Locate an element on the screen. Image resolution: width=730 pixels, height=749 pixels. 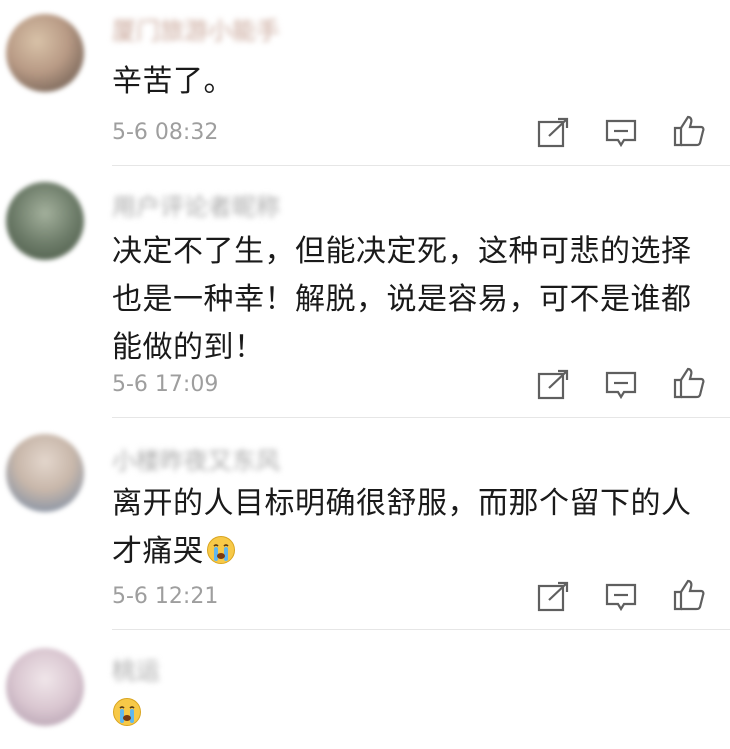
username: 厦门旅游小能手 is located at coordinates (196, 31).